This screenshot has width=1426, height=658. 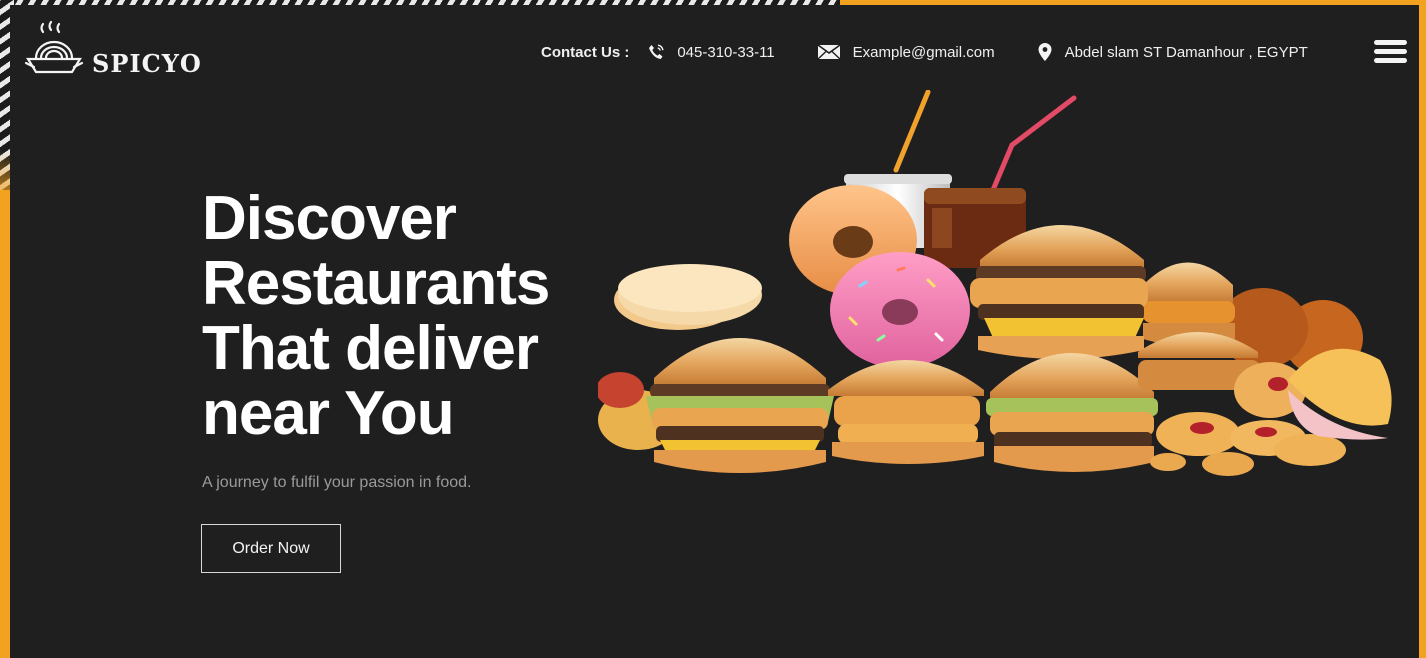 What do you see at coordinates (829, 52) in the screenshot?
I see `mail-icon` at bounding box center [829, 52].